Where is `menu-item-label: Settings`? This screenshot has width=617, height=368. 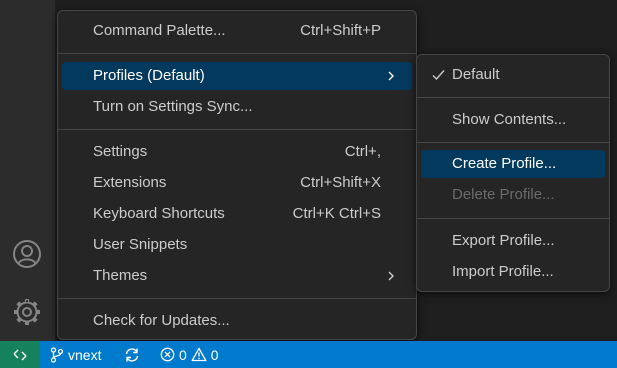 menu-item-label: Settings is located at coordinates (120, 151).